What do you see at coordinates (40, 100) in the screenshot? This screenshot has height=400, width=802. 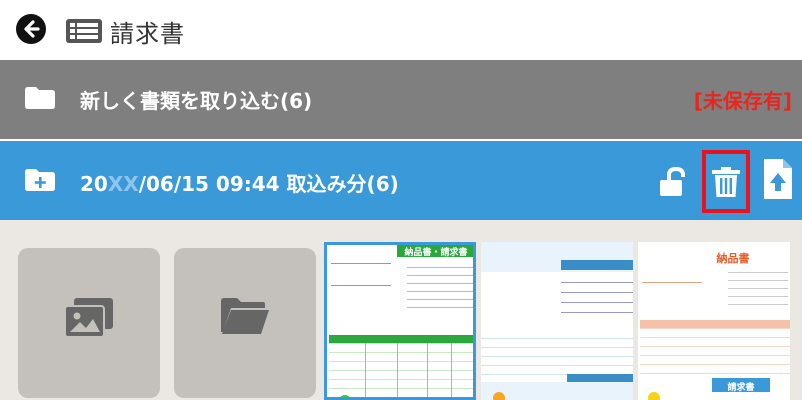 I see `folder-icon` at bounding box center [40, 100].